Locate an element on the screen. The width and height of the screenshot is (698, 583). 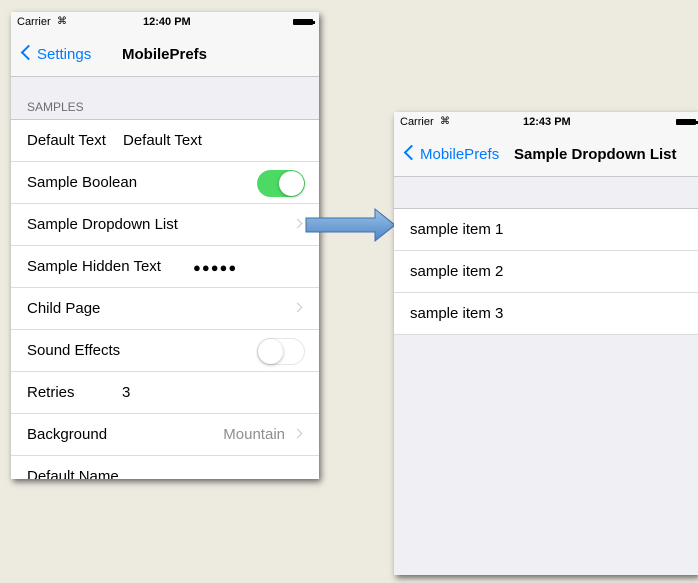
background-value: Mountain is located at coordinates (254, 434).